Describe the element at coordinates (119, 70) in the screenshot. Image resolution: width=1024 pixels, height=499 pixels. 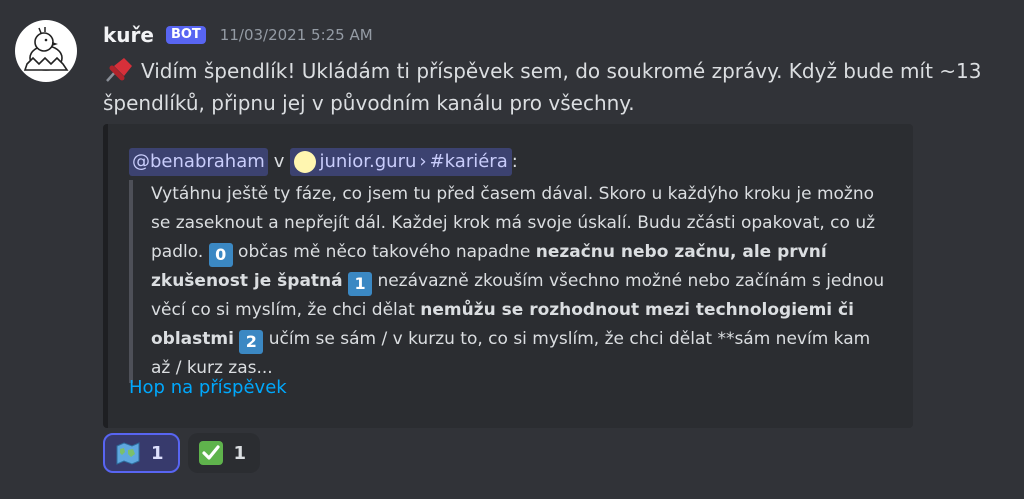
I see `pushpin-icon` at that location.